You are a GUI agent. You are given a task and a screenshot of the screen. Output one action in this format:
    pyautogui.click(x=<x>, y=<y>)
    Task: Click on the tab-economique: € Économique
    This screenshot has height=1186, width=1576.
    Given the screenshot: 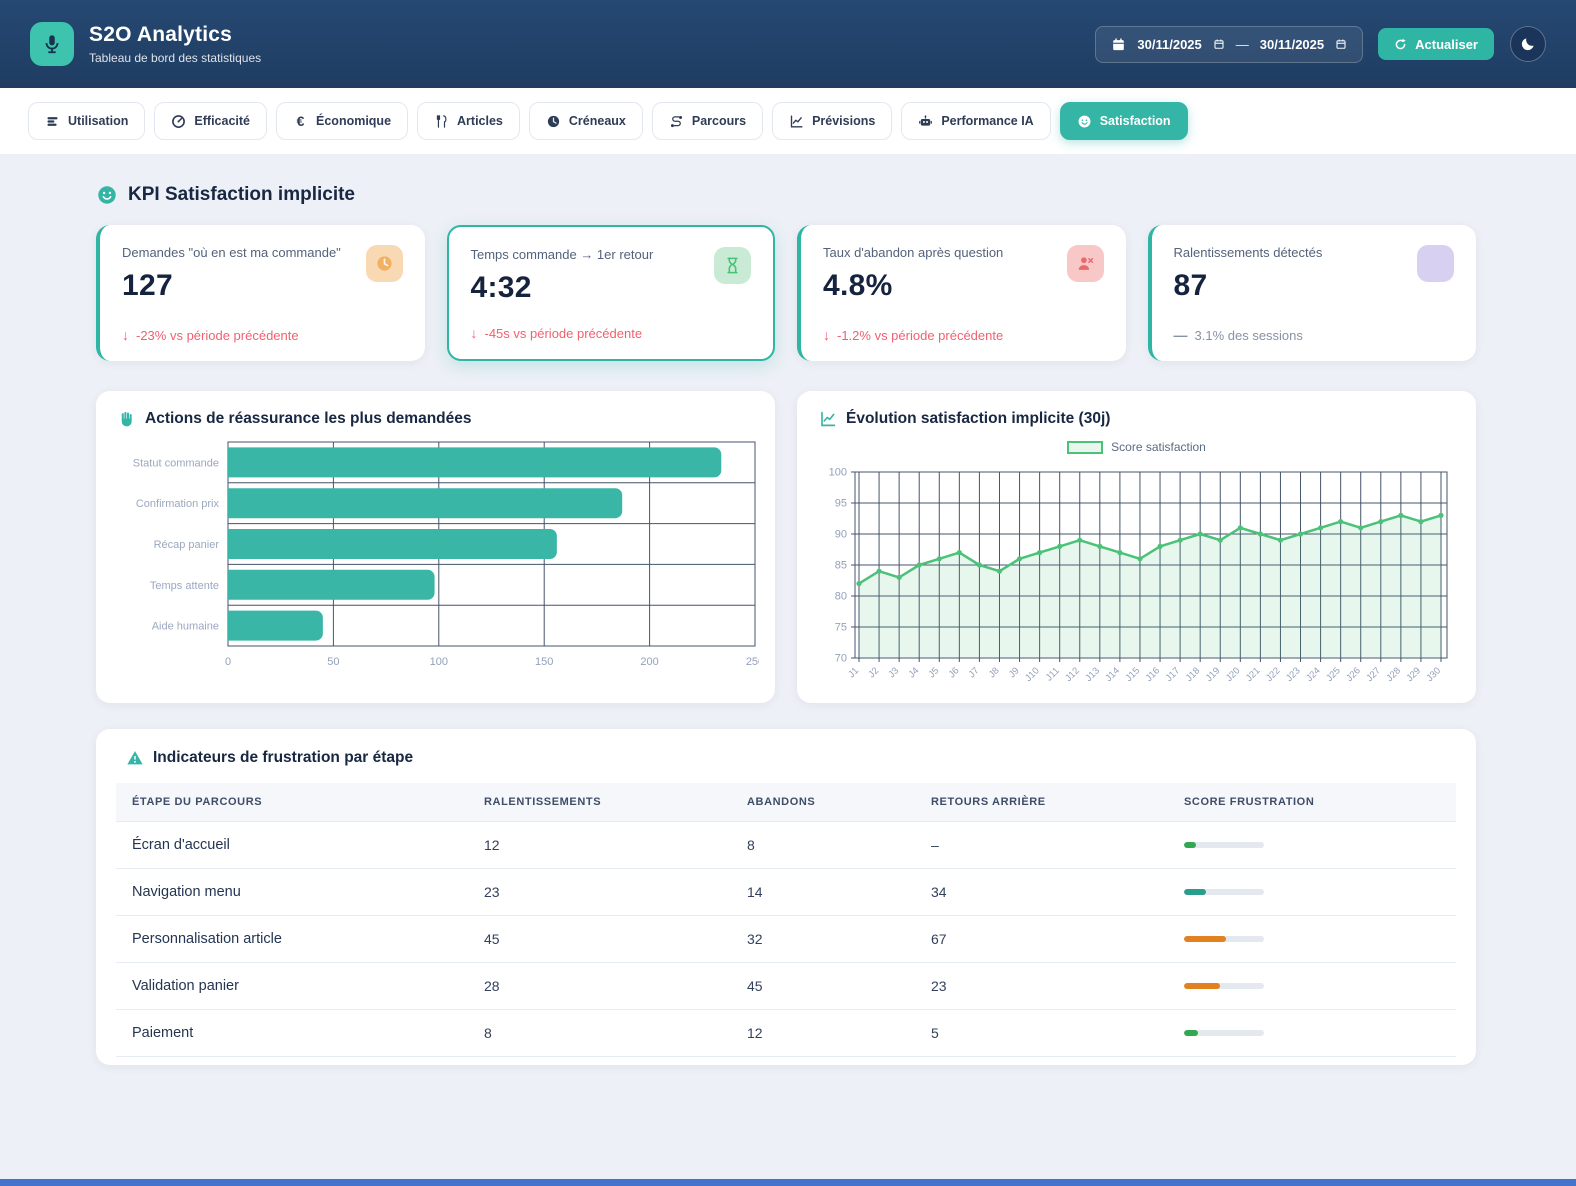 What is the action you would take?
    pyautogui.click(x=342, y=121)
    